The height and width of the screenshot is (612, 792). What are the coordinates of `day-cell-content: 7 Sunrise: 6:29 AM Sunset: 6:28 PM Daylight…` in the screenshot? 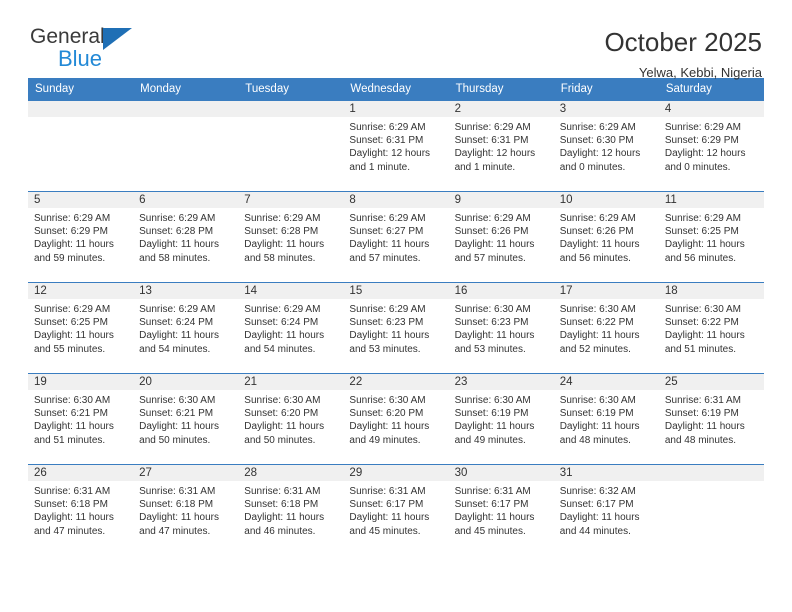 It's located at (291, 237).